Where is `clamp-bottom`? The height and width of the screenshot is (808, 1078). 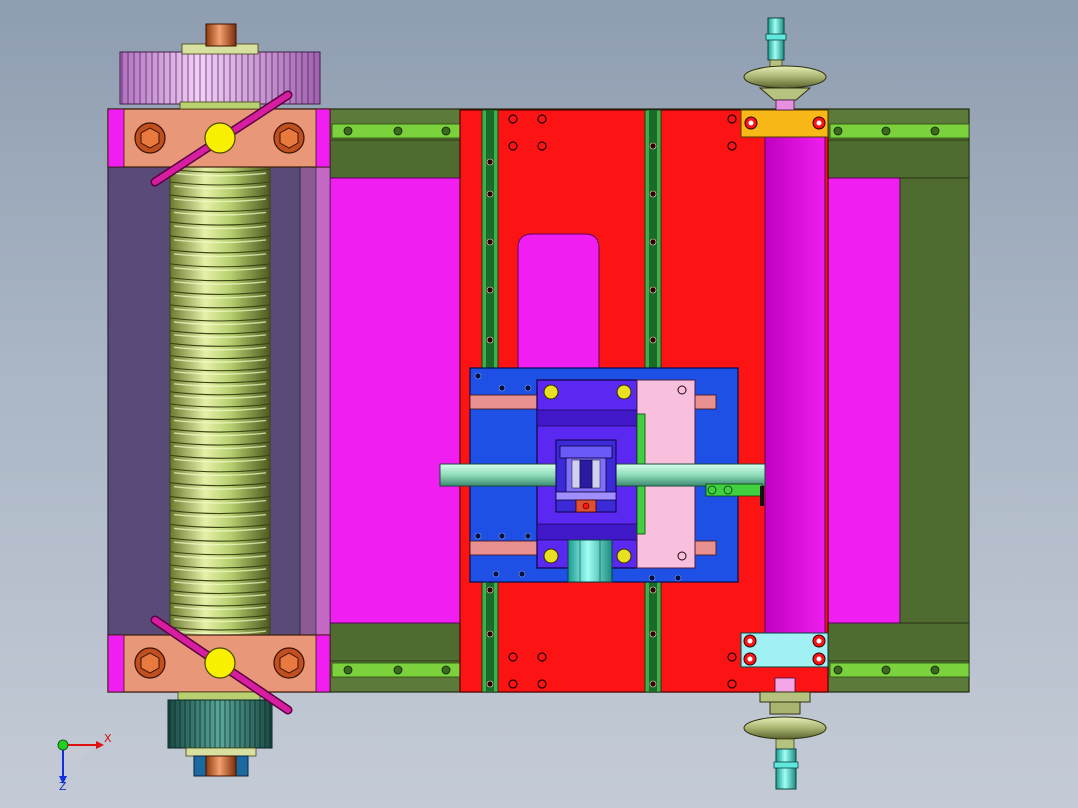
clamp-bottom is located at coordinates (784, 650).